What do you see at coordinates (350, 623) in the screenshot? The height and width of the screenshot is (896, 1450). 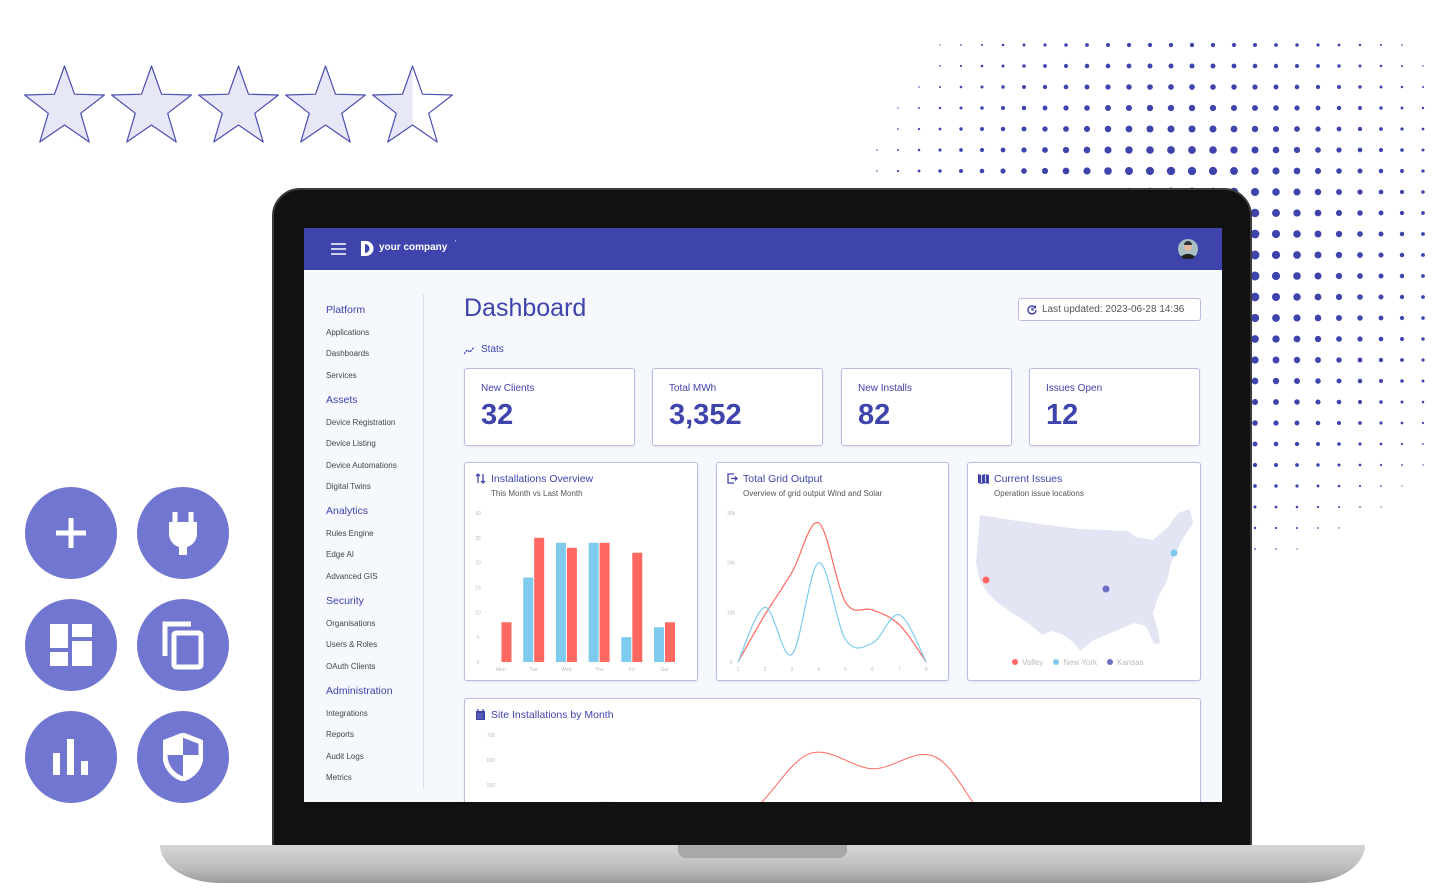 I see `sidebar-item: Organisations` at bounding box center [350, 623].